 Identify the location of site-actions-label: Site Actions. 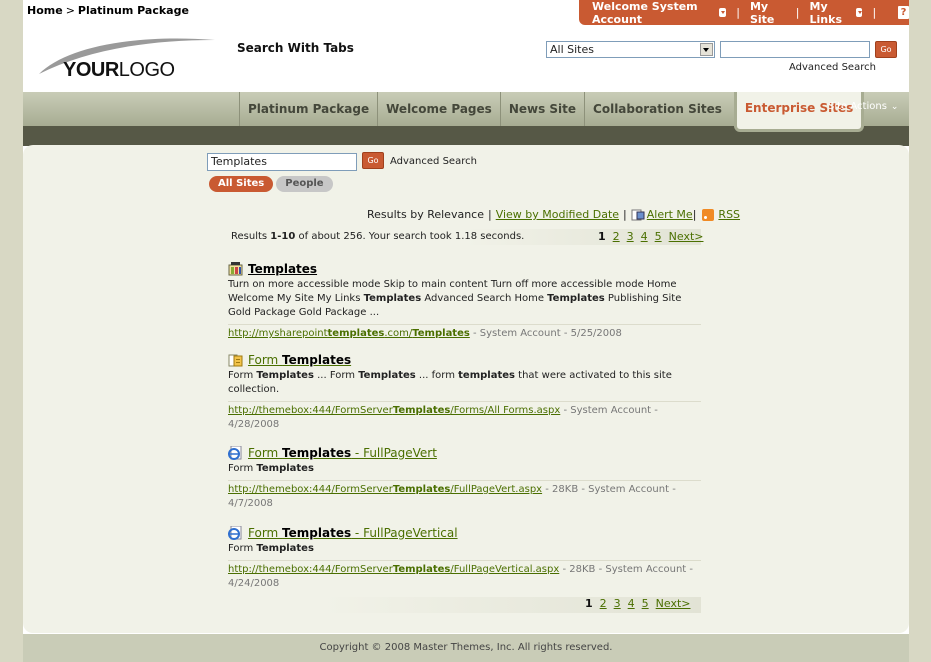
(857, 106).